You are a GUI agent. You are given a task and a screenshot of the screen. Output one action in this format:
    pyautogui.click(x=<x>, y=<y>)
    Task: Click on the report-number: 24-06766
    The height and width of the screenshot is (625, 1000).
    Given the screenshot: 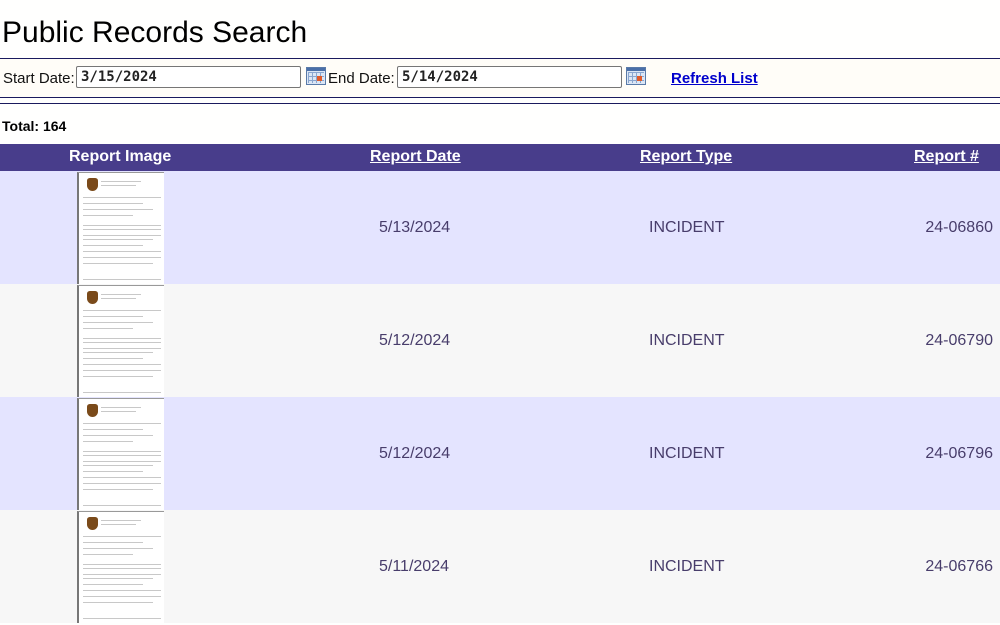 What is the action you would take?
    pyautogui.click(x=959, y=566)
    